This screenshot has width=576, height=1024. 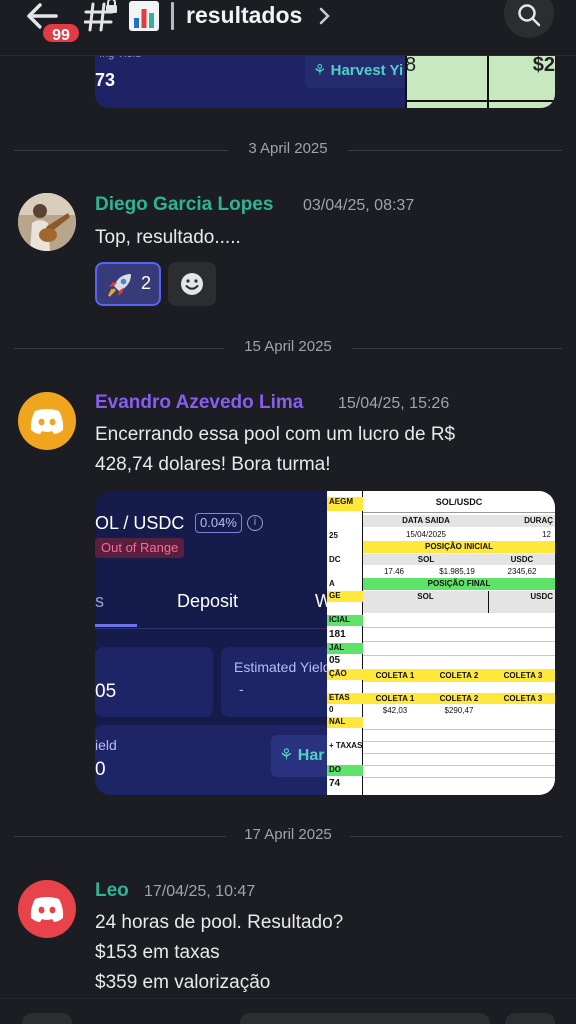 What do you see at coordinates (213, 464) in the screenshot?
I see `message-text-line: 428,74 dolares! Bora turma!` at bounding box center [213, 464].